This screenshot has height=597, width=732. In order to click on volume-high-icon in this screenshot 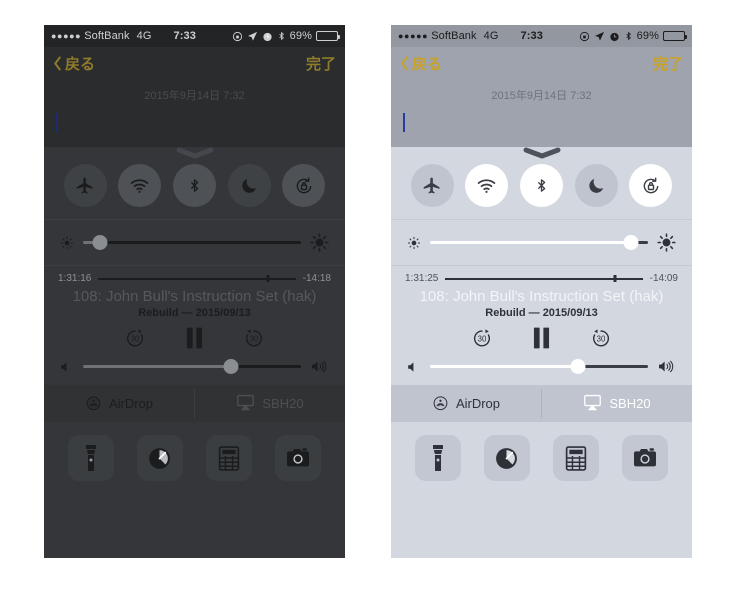, I will do `click(666, 366)`.